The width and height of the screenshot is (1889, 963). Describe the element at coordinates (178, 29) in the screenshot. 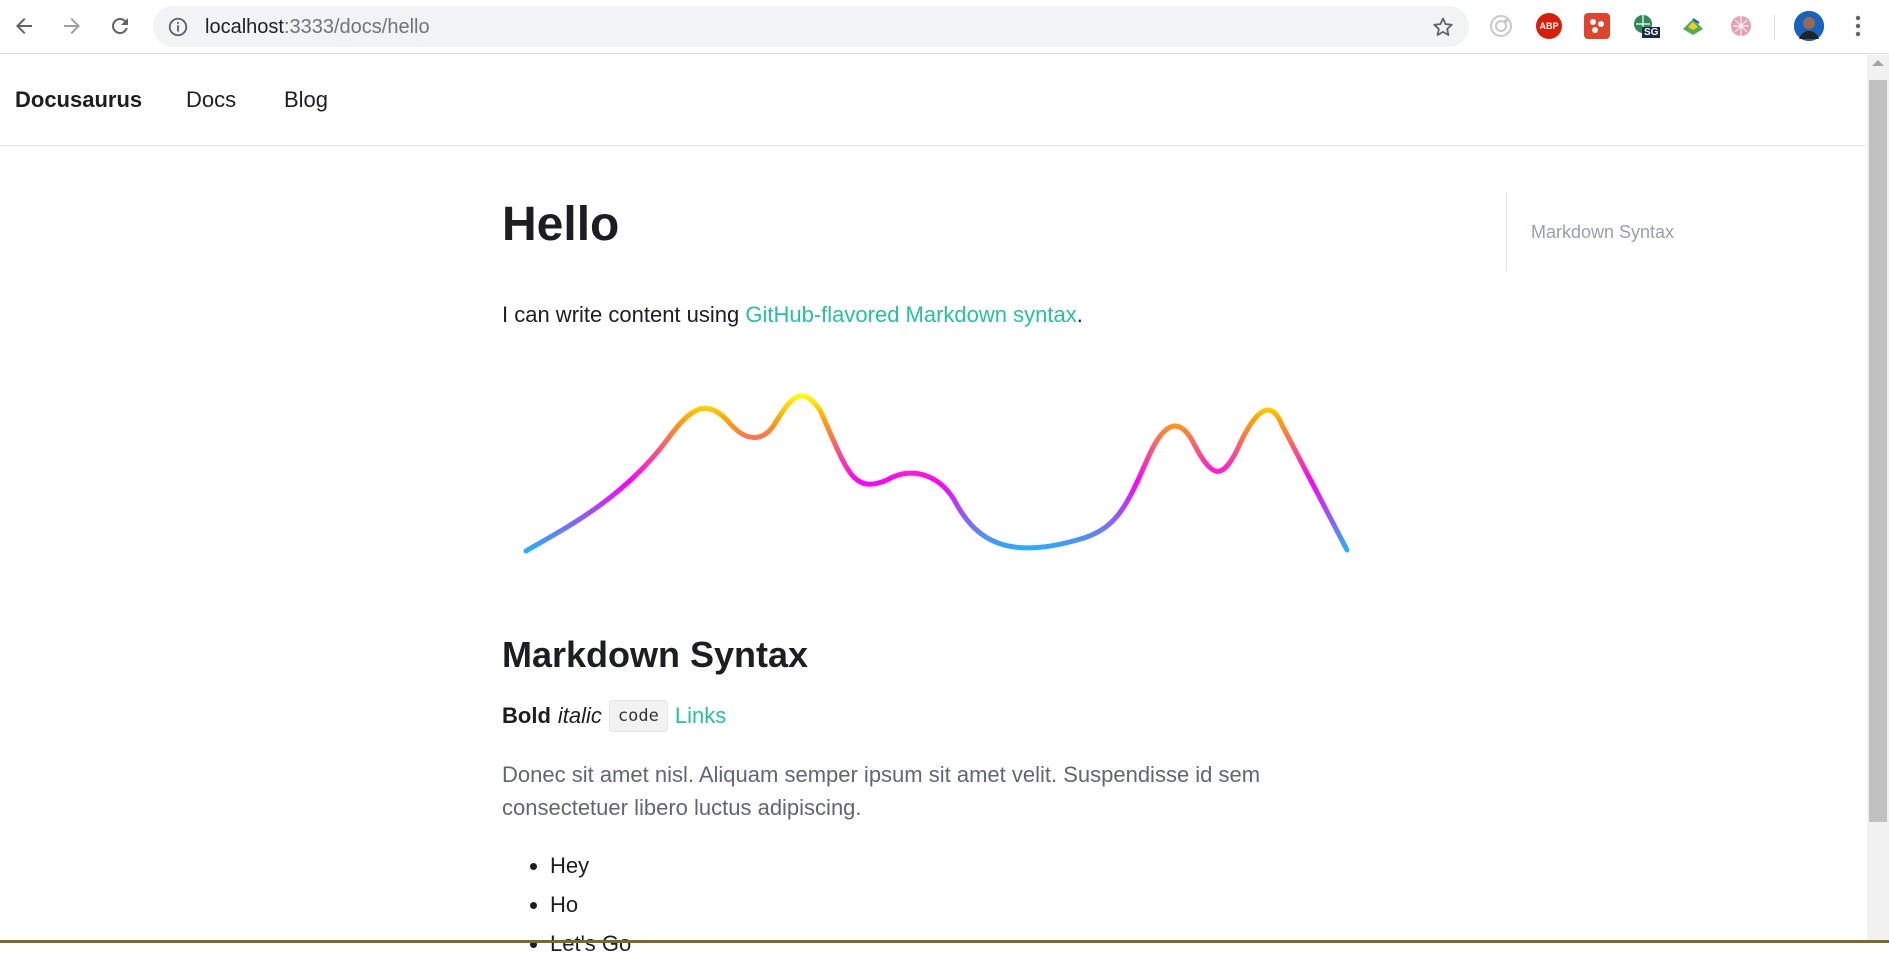

I see `info-icon` at that location.